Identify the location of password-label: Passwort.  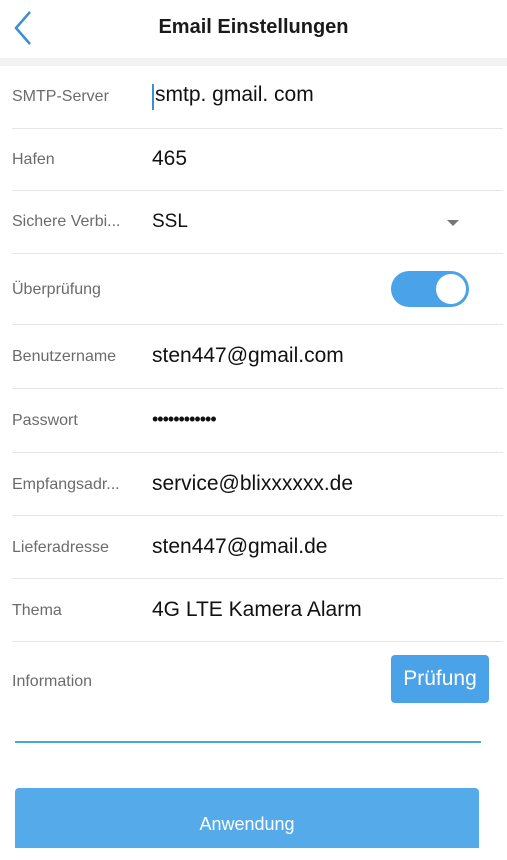
(45, 420).